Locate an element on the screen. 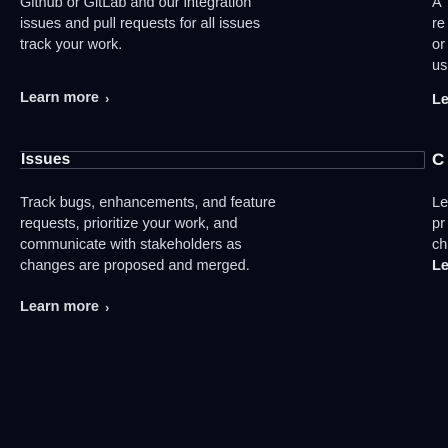  bottom-learn-more-label: Learn more is located at coordinates (59, 307).